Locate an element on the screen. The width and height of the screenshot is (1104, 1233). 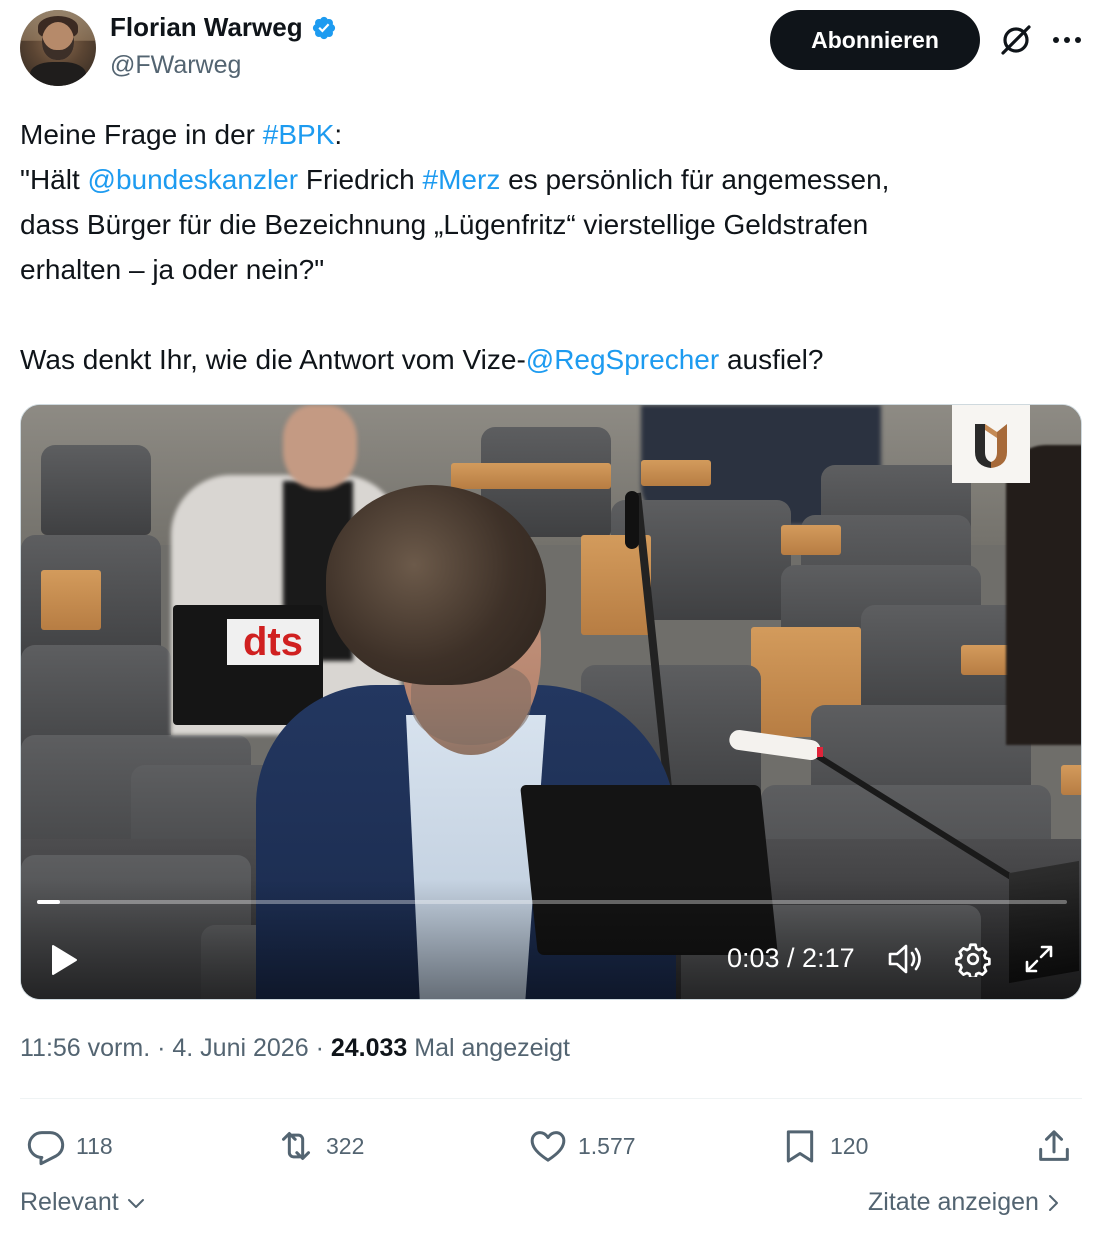
tweet-date: 4. Juni 2026 is located at coordinates (240, 1048).